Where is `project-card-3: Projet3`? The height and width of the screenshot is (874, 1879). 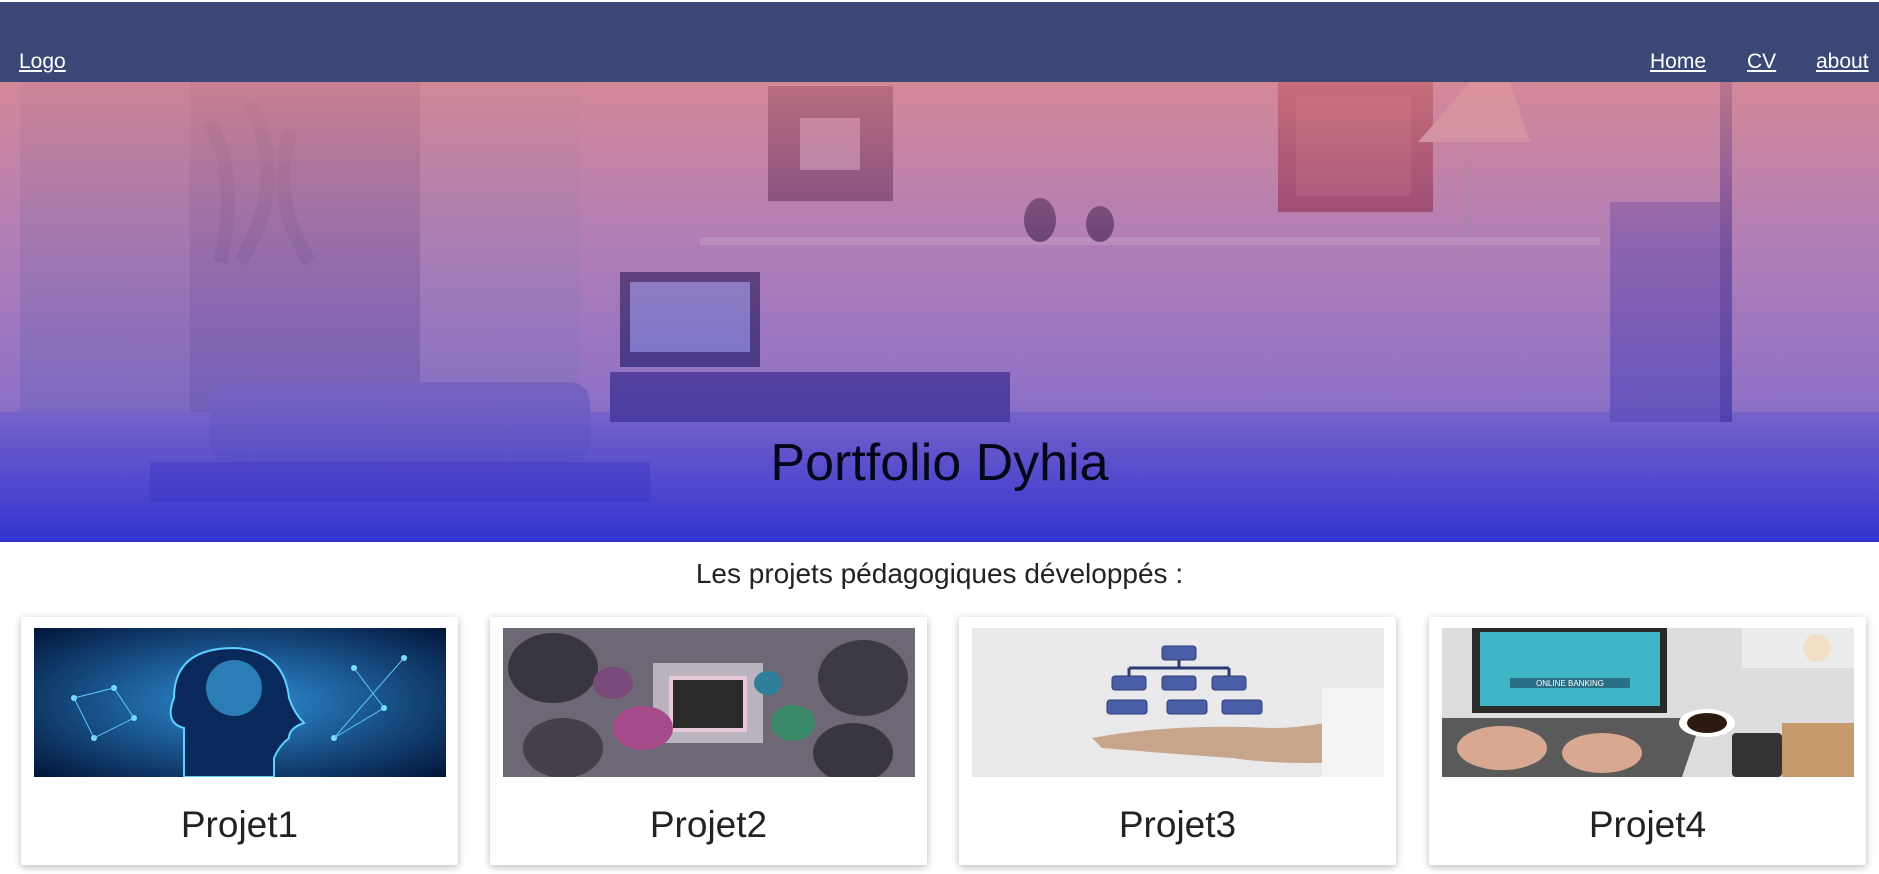 project-card-3: Projet3 is located at coordinates (1177, 741).